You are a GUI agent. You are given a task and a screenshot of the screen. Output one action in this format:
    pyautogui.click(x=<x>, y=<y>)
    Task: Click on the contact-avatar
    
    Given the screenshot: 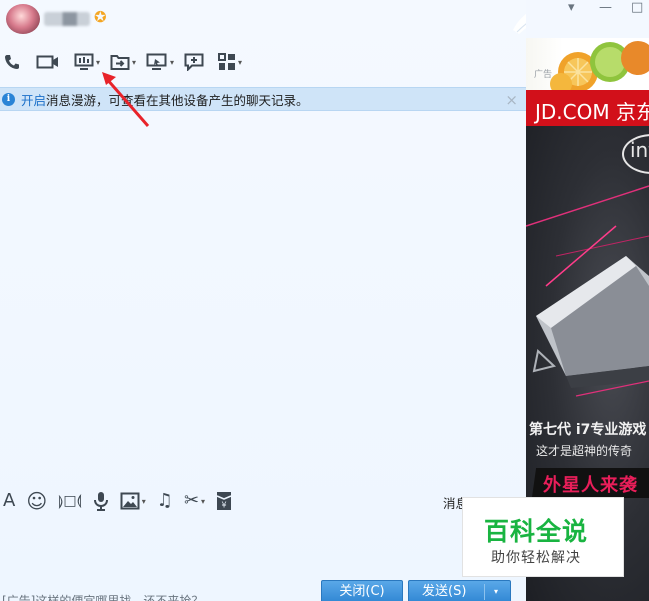 What is the action you would take?
    pyautogui.click(x=23, y=19)
    